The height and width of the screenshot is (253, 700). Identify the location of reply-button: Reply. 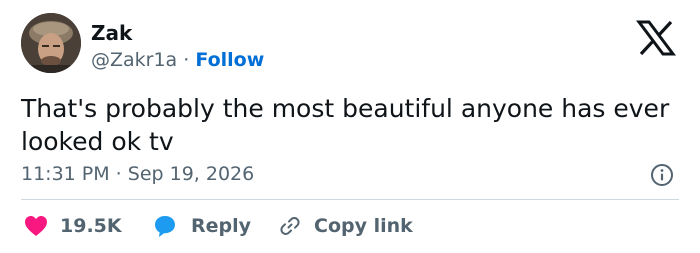
(202, 226).